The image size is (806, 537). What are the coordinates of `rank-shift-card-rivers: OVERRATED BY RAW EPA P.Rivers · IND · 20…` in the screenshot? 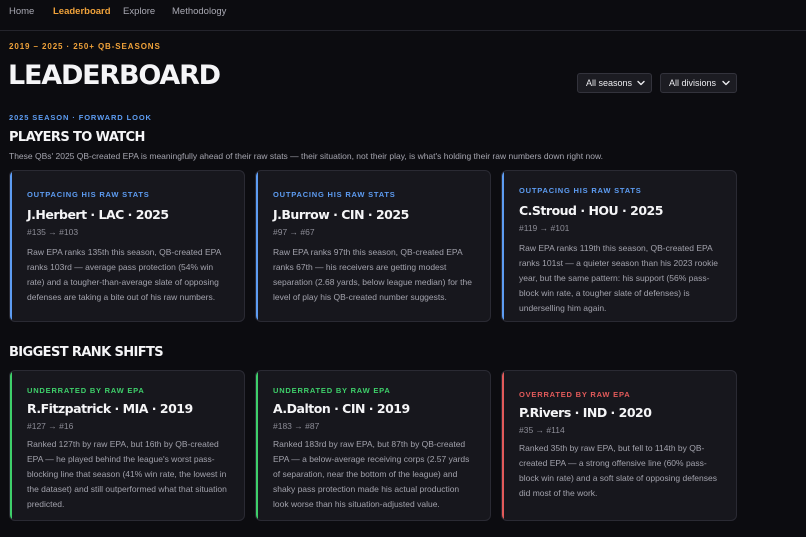 It's located at (619, 445).